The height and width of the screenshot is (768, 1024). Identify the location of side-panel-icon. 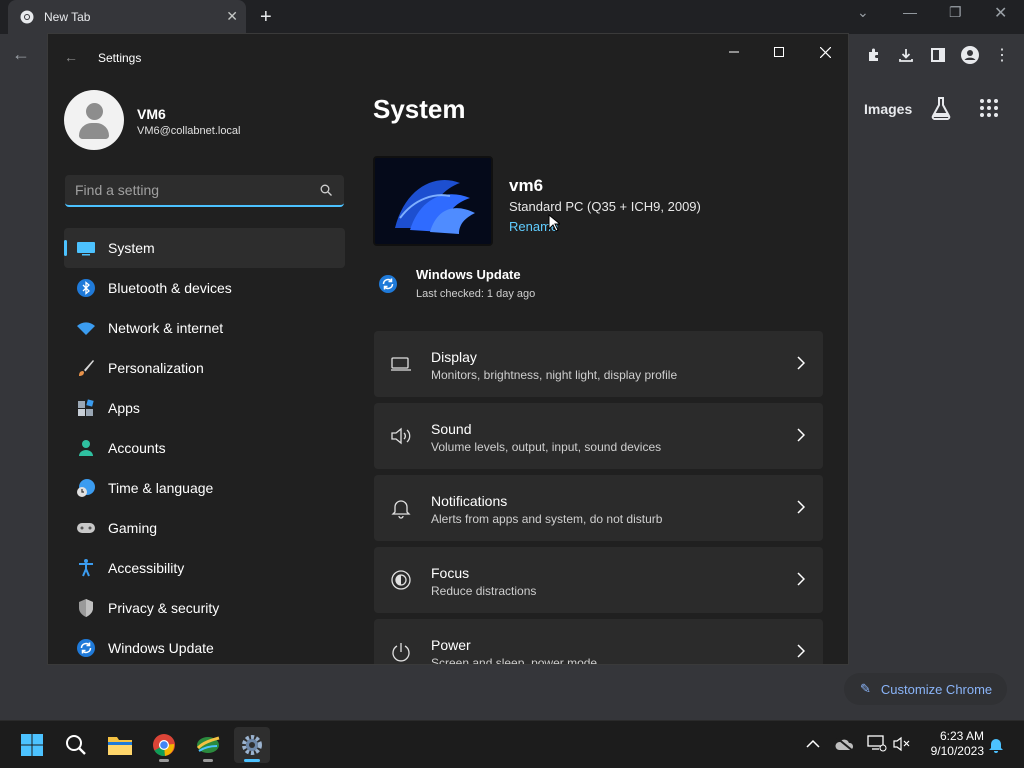
(938, 55).